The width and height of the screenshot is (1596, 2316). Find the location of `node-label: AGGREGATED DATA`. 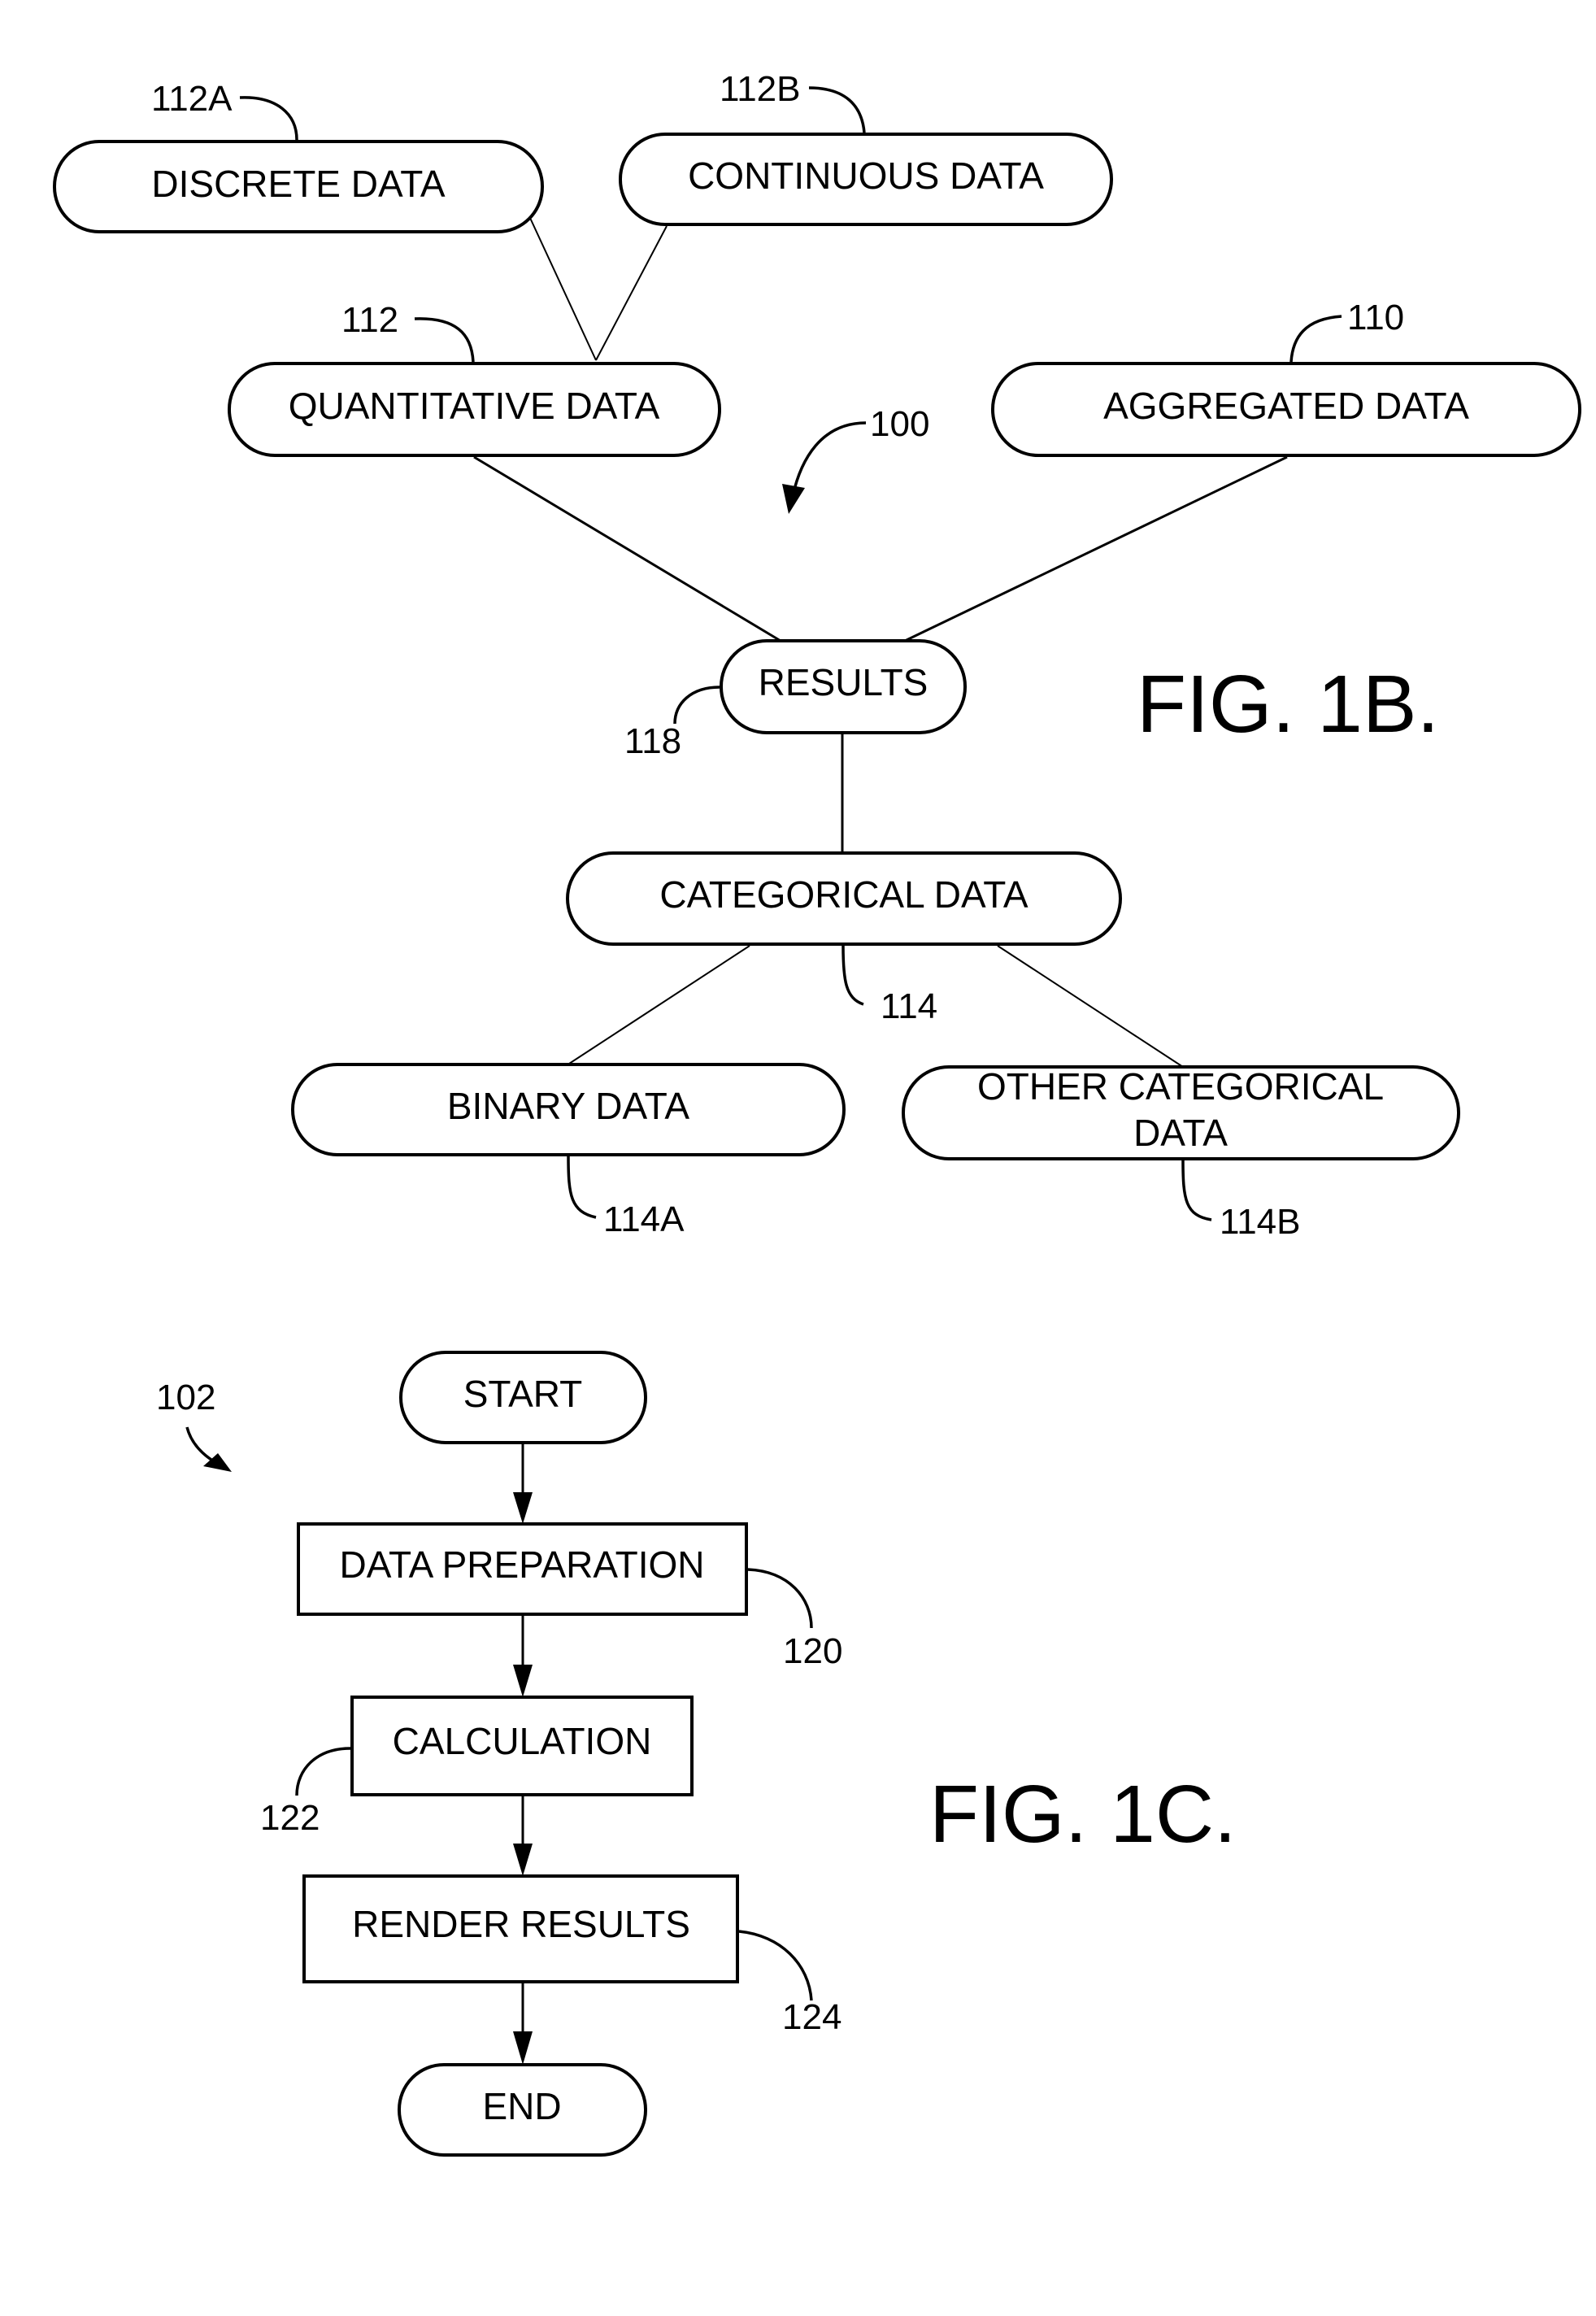

node-label: AGGREGATED DATA is located at coordinates (1286, 406).